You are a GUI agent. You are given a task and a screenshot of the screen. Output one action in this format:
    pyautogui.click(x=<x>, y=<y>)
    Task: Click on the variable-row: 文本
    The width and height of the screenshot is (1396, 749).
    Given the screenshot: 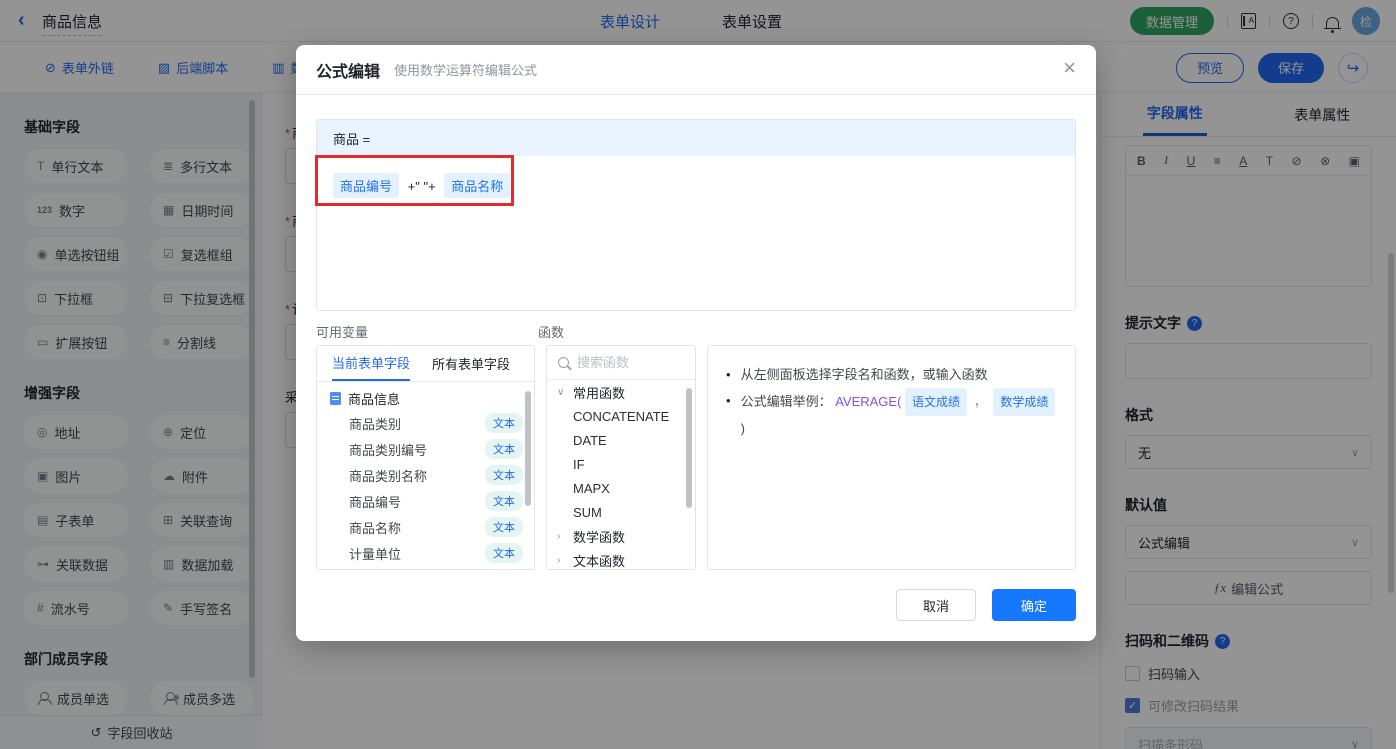 What is the action you would take?
    pyautogui.click(x=425, y=568)
    